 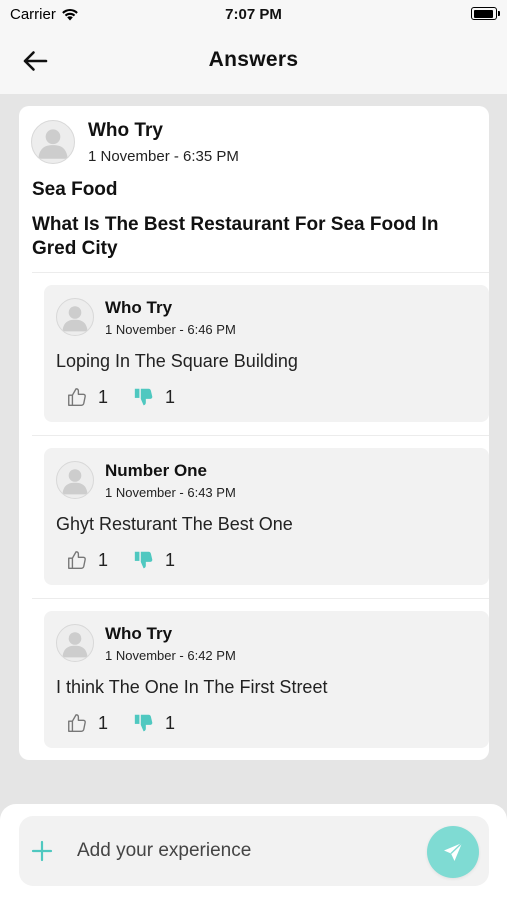 I want to click on answer-date: 1 November - 6:42 PM, so click(x=170, y=655).